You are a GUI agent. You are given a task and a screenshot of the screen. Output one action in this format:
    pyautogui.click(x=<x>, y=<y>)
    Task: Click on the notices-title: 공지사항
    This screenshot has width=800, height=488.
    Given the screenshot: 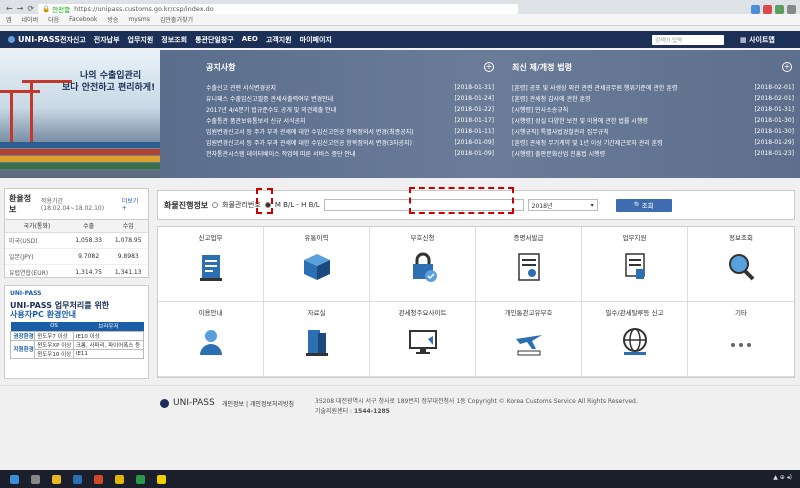 What is the action you would take?
    pyautogui.click(x=221, y=67)
    